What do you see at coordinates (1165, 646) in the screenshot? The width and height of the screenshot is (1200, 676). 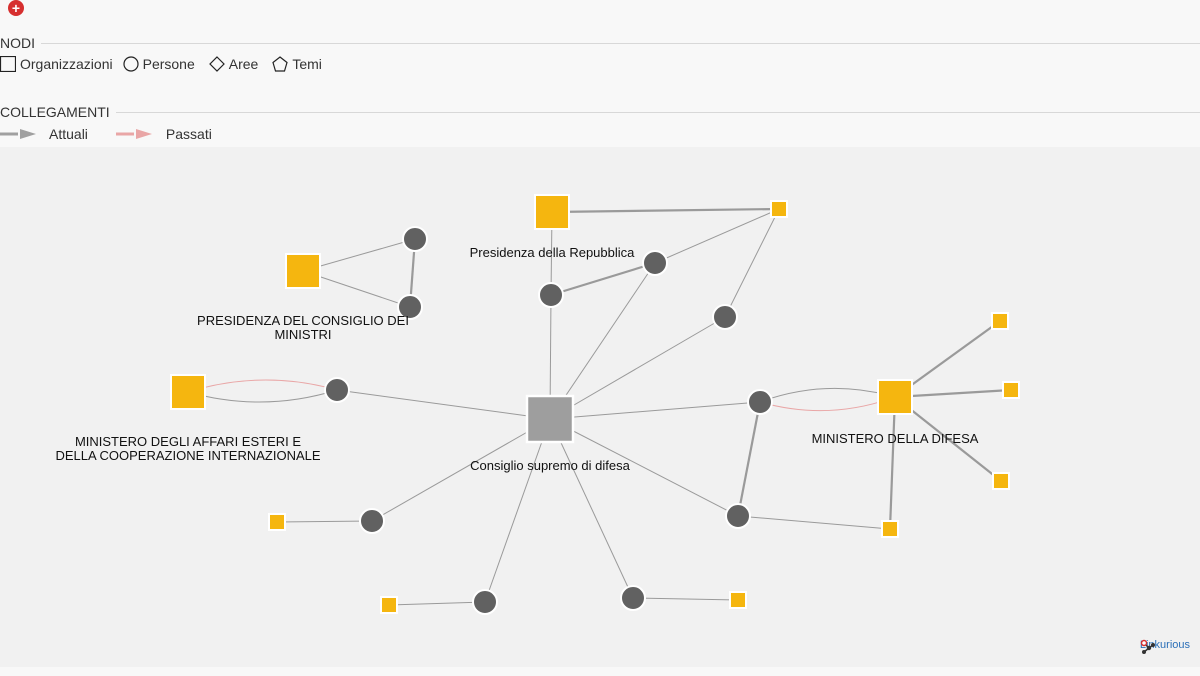 I see `linkurious-brand: Linkurious` at bounding box center [1165, 646].